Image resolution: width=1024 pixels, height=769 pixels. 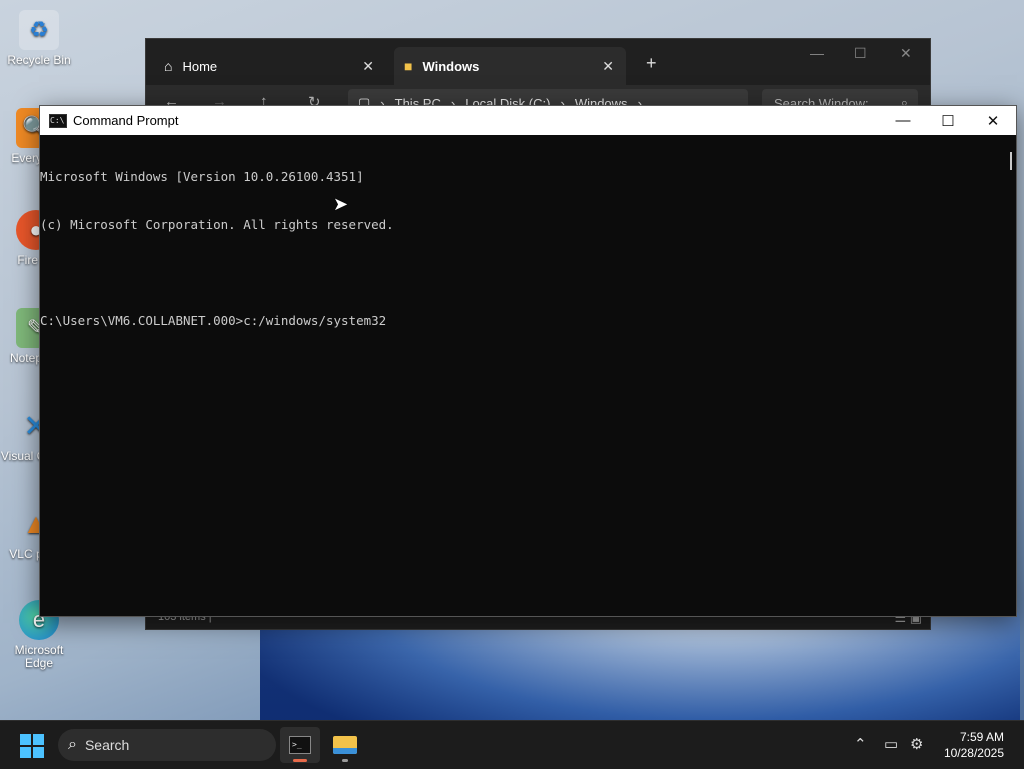 I want to click on clock-time: 7:59 AM, so click(x=981, y=737).